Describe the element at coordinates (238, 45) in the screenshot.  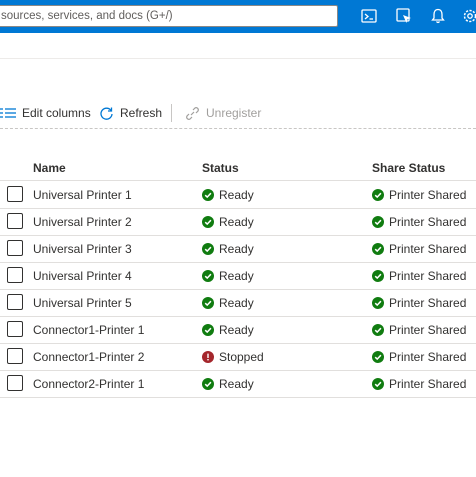
I see `page-header-band` at that location.